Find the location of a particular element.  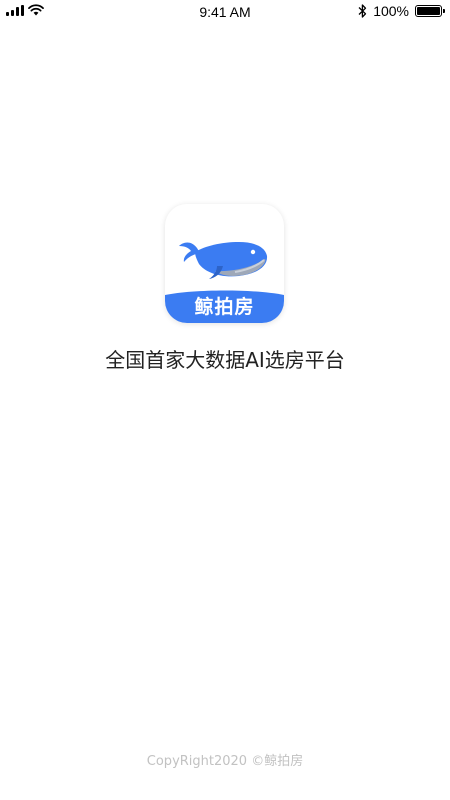

app-name-label: 鲸拍房 is located at coordinates (224, 307).